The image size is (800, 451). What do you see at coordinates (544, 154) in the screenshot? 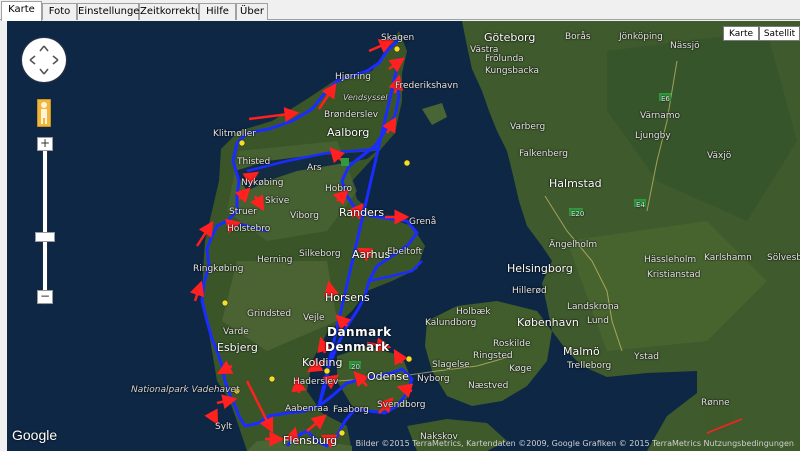
I see `place-falkenberg: Falkenberg` at bounding box center [544, 154].